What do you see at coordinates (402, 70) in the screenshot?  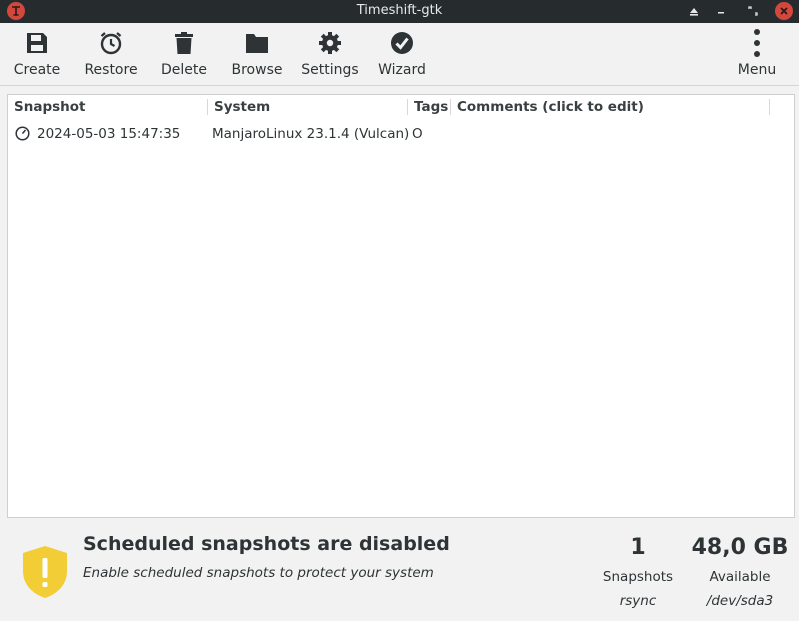 I see `wizard-label: Wizard` at bounding box center [402, 70].